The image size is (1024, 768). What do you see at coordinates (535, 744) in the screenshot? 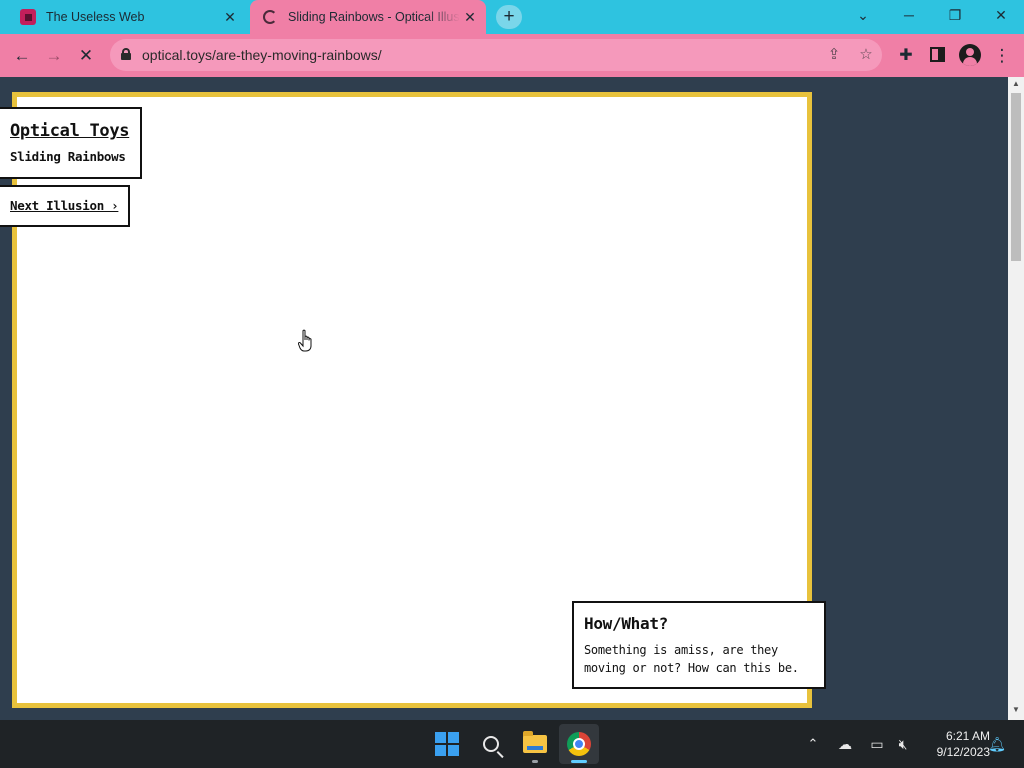
I see `file-explorer-icon` at bounding box center [535, 744].